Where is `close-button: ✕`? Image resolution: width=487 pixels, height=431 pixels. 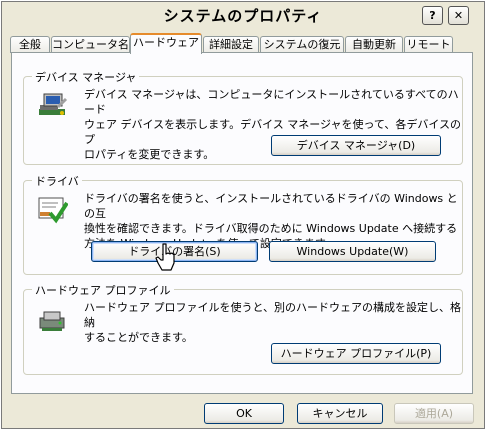 close-button: ✕ is located at coordinates (458, 15).